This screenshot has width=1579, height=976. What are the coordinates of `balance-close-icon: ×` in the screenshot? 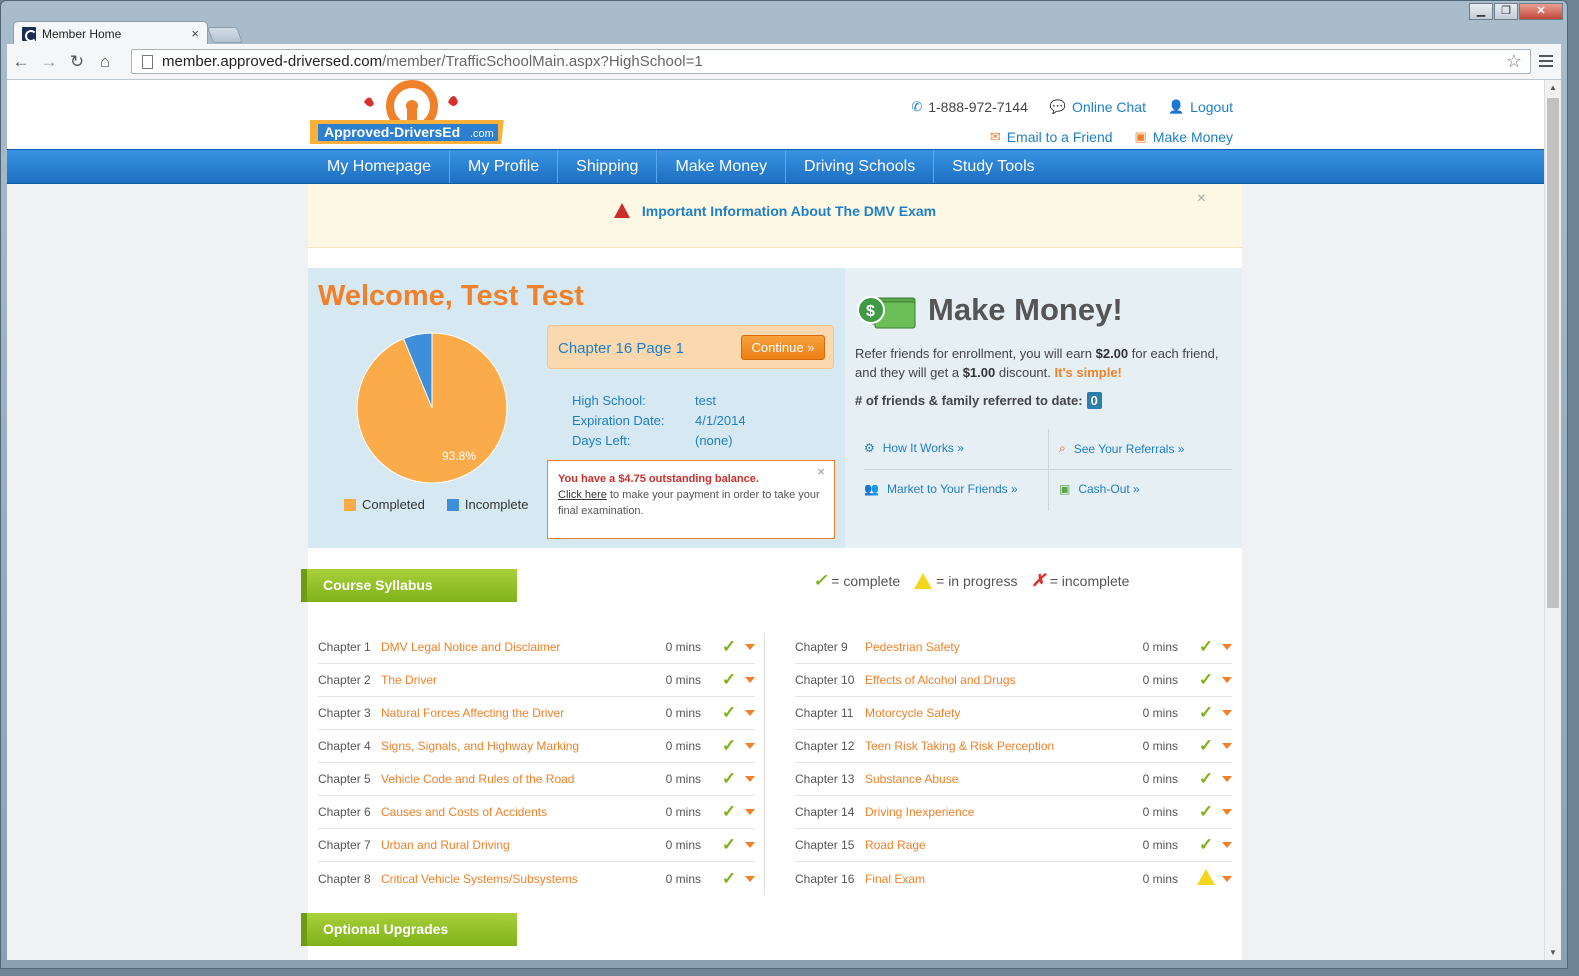 It's located at (821, 472).